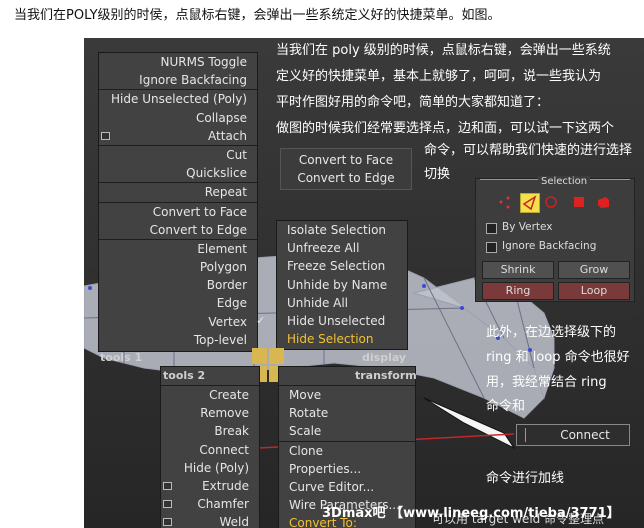 The image size is (644, 528). I want to click on selection-header: Selection, so click(555, 183).